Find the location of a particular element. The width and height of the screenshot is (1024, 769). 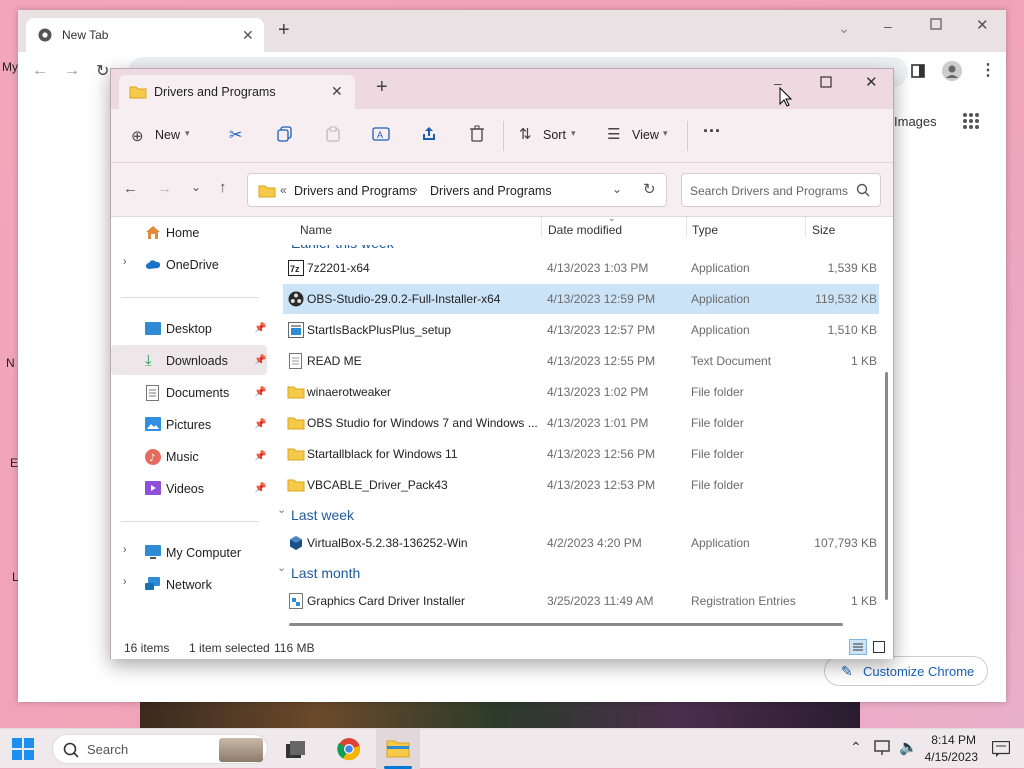

nav-item-onedrive: › OneDrive is located at coordinates (189, 264).